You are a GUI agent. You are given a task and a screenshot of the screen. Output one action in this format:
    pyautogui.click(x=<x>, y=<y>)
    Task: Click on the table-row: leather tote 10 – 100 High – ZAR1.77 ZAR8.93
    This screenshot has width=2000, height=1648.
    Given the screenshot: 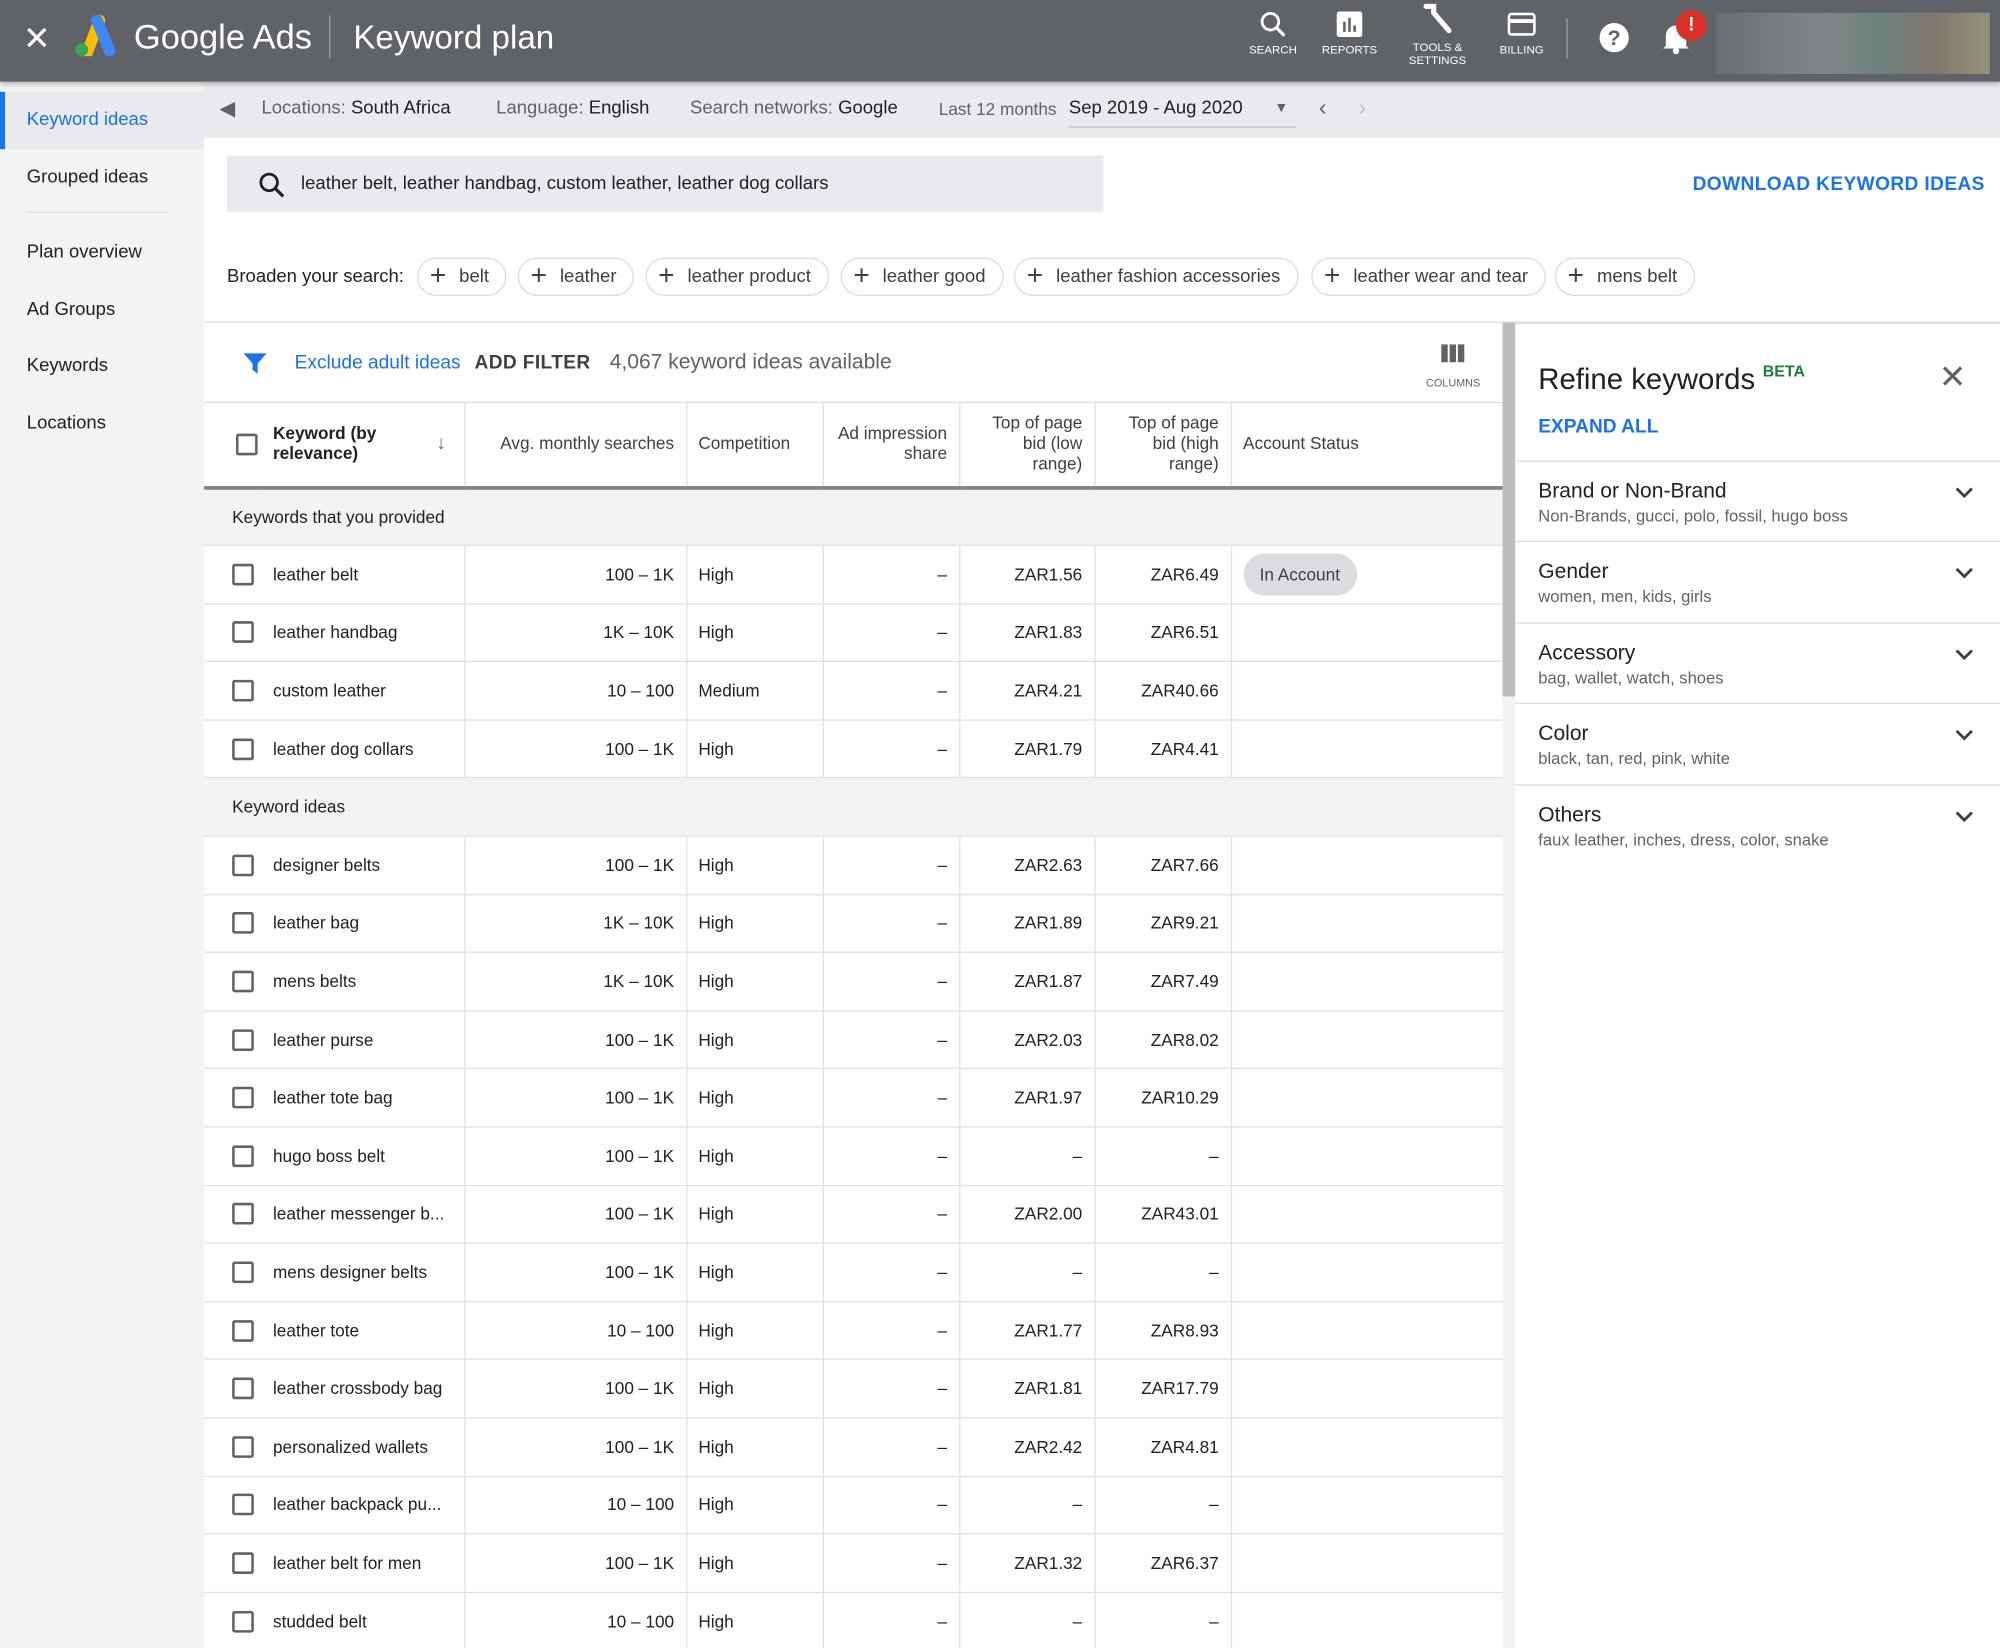 What is the action you would take?
    pyautogui.click(x=853, y=1331)
    